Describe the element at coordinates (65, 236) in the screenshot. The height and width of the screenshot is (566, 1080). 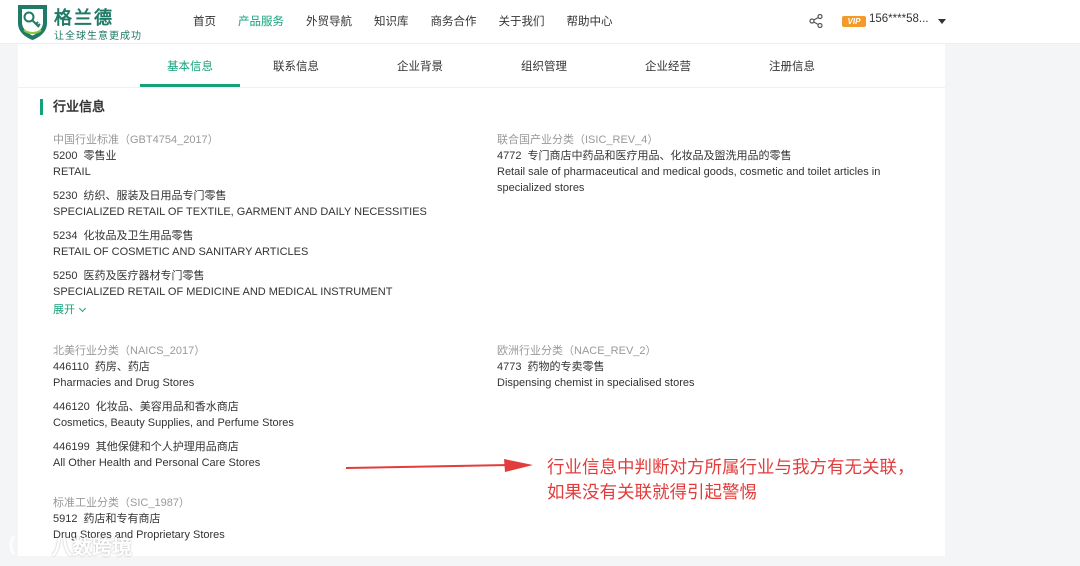
I see `gbt-code: 5234` at that location.